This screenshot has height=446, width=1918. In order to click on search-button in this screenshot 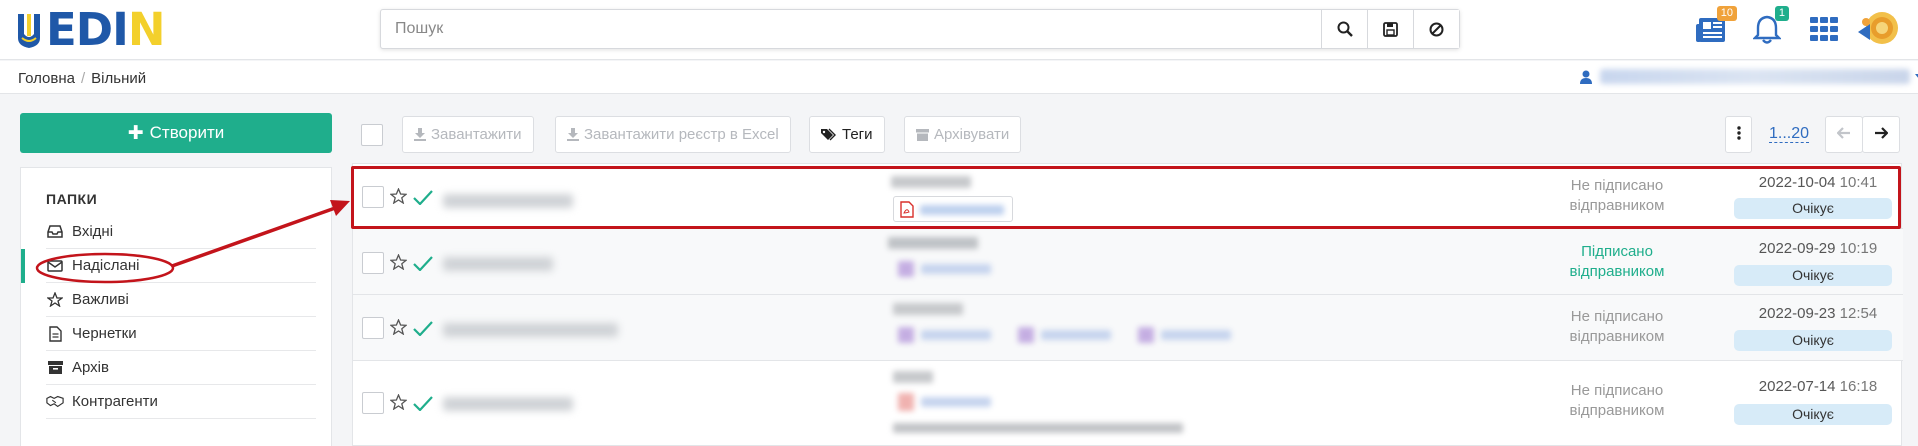, I will do `click(1344, 29)`.